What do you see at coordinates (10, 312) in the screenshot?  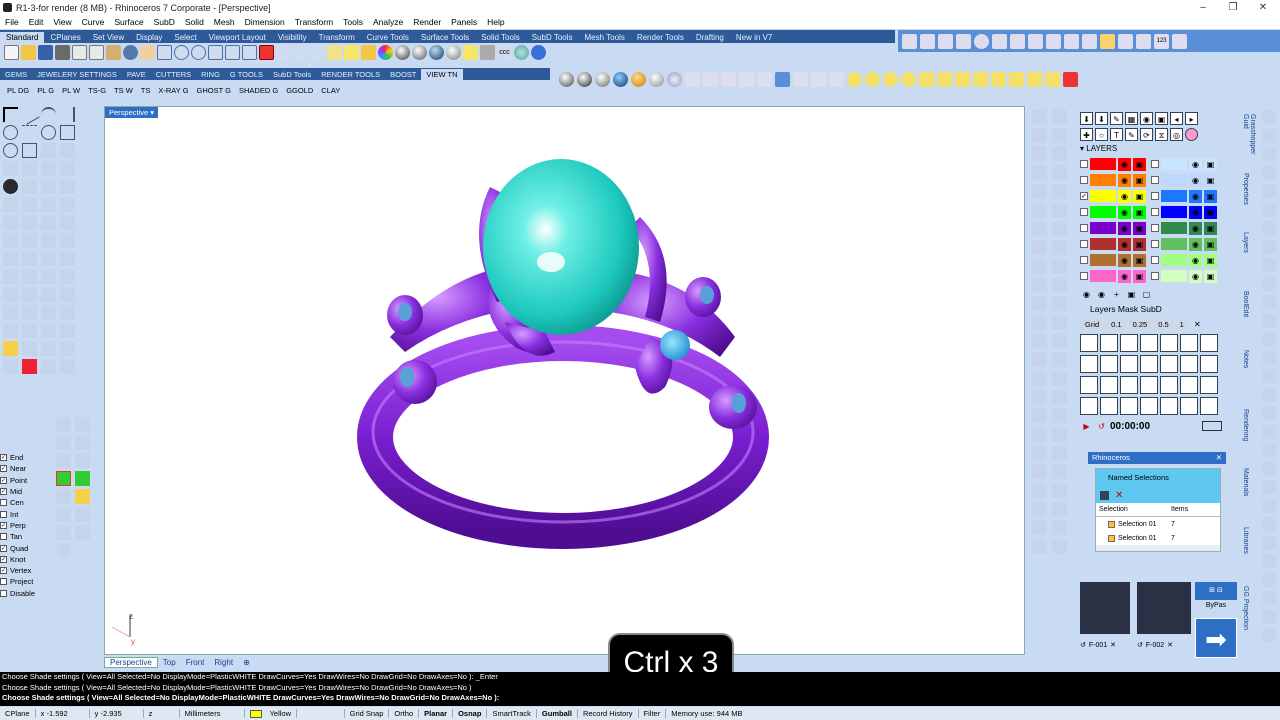 I see `point-cloud-icon` at bounding box center [10, 312].